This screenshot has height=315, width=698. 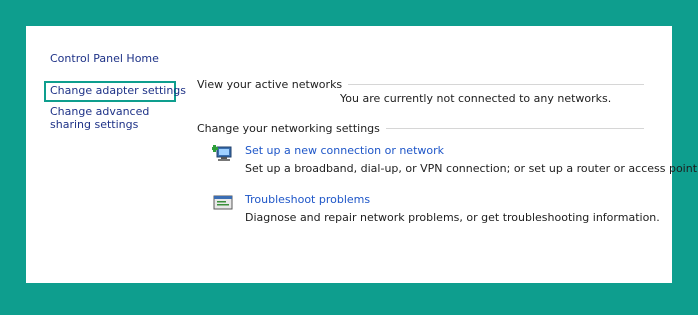 What do you see at coordinates (118, 90) in the screenshot?
I see `change-adapter-settings-link: Change adapter settings` at bounding box center [118, 90].